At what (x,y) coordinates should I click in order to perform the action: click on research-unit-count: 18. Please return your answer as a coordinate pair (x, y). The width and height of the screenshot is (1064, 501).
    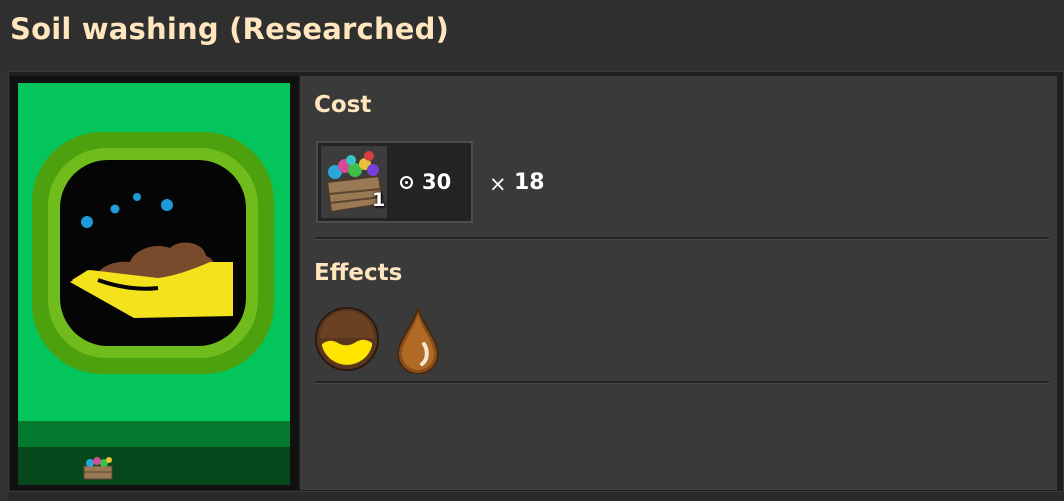
    Looking at the image, I should click on (529, 182).